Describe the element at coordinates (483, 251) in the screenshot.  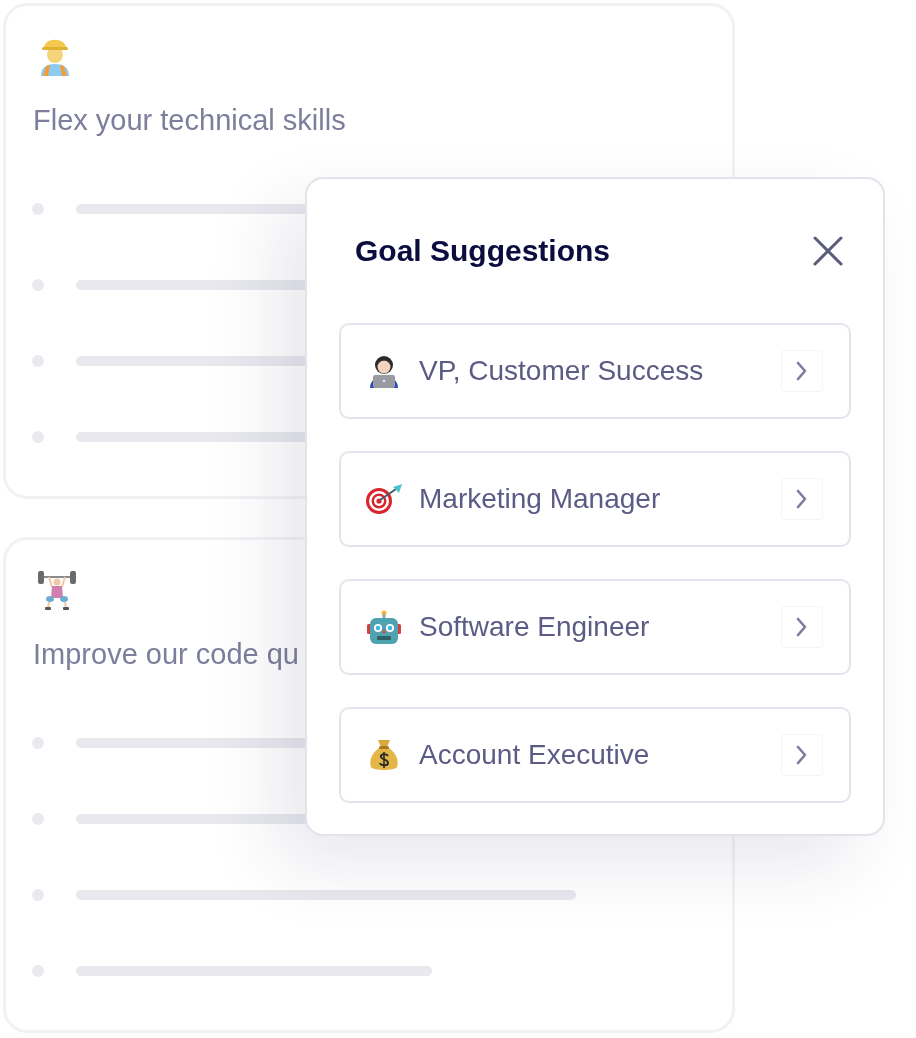
I see `dialog-title: Goal Suggestions` at that location.